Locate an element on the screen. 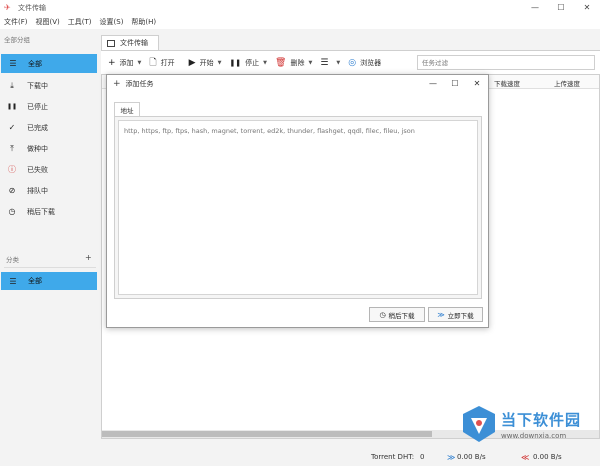  queue-icon: ⊘ is located at coordinates (12, 190).